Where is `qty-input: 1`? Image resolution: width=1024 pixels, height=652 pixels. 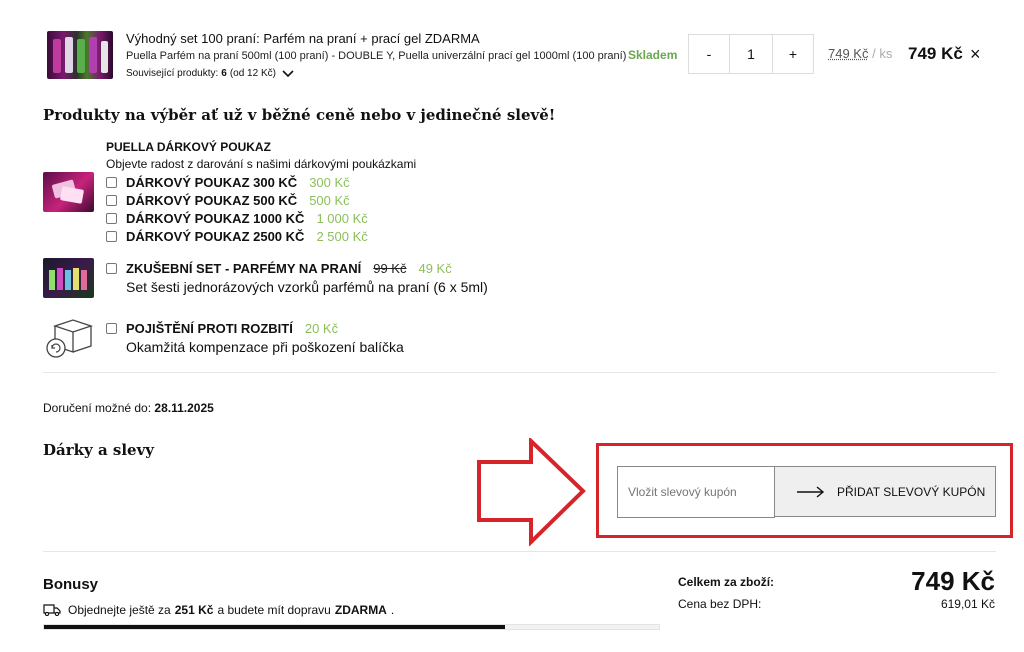
qty-input: 1 is located at coordinates (751, 54).